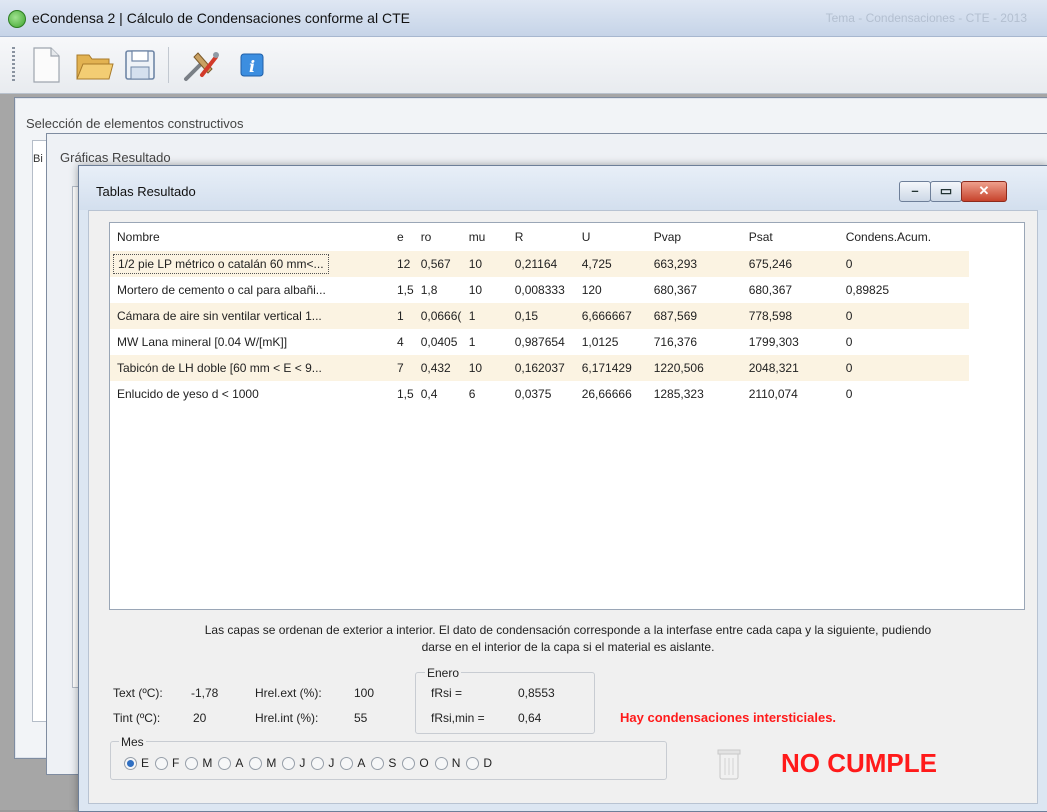 The height and width of the screenshot is (812, 1047). Describe the element at coordinates (415, 763) in the screenshot. I see `month-radio: O` at that location.